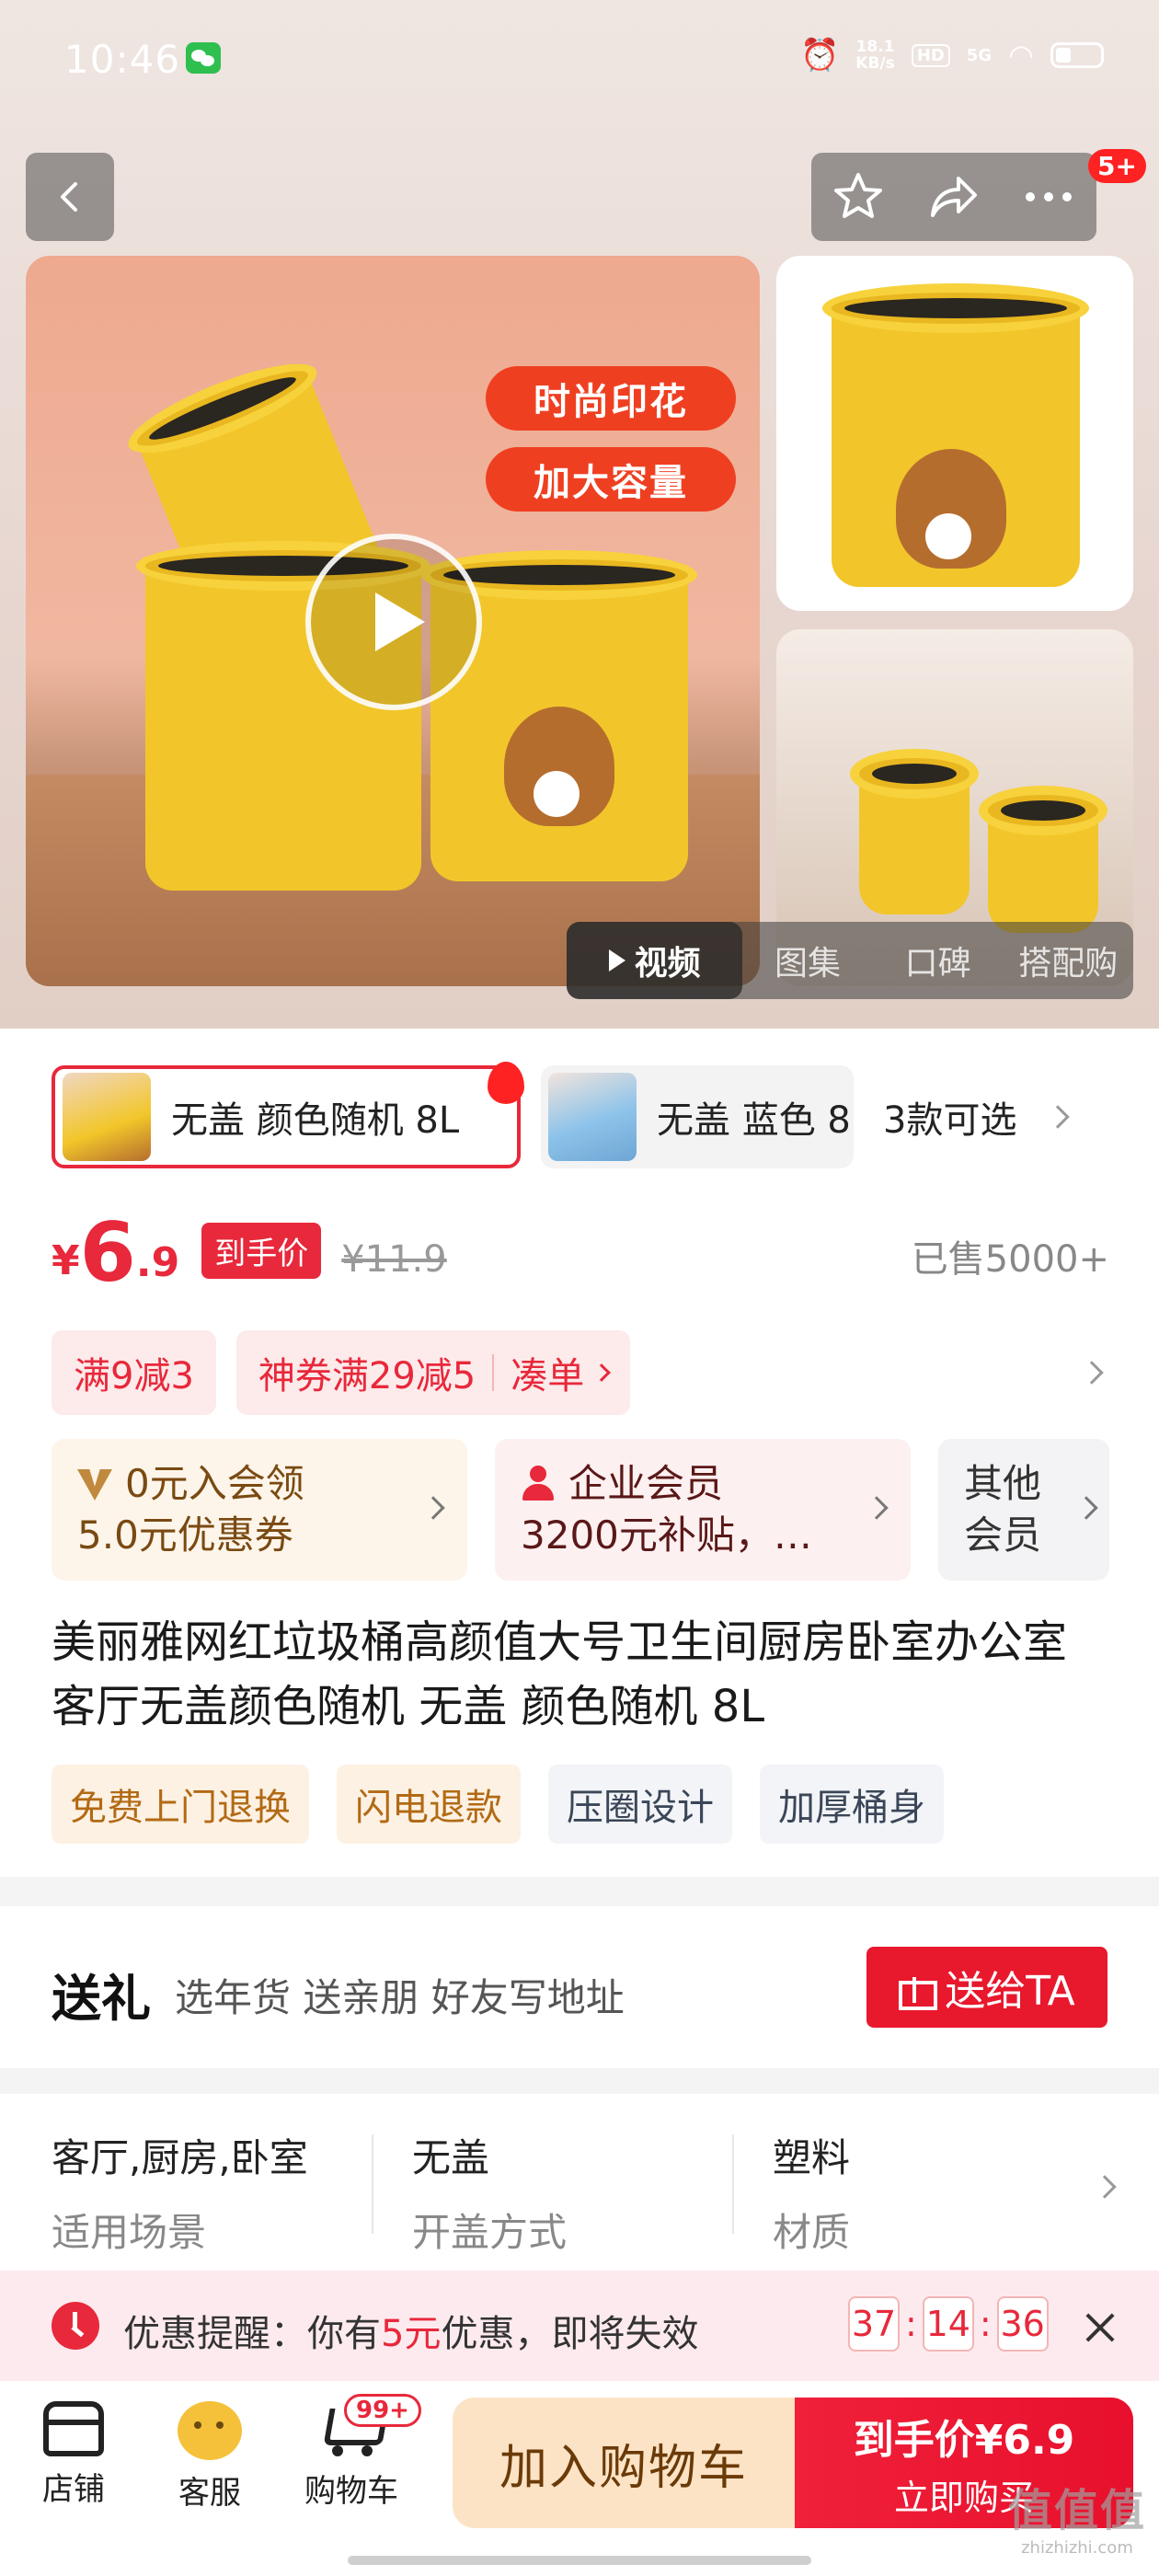  Describe the element at coordinates (506, 1083) in the screenshot. I see `fire-icon` at that location.